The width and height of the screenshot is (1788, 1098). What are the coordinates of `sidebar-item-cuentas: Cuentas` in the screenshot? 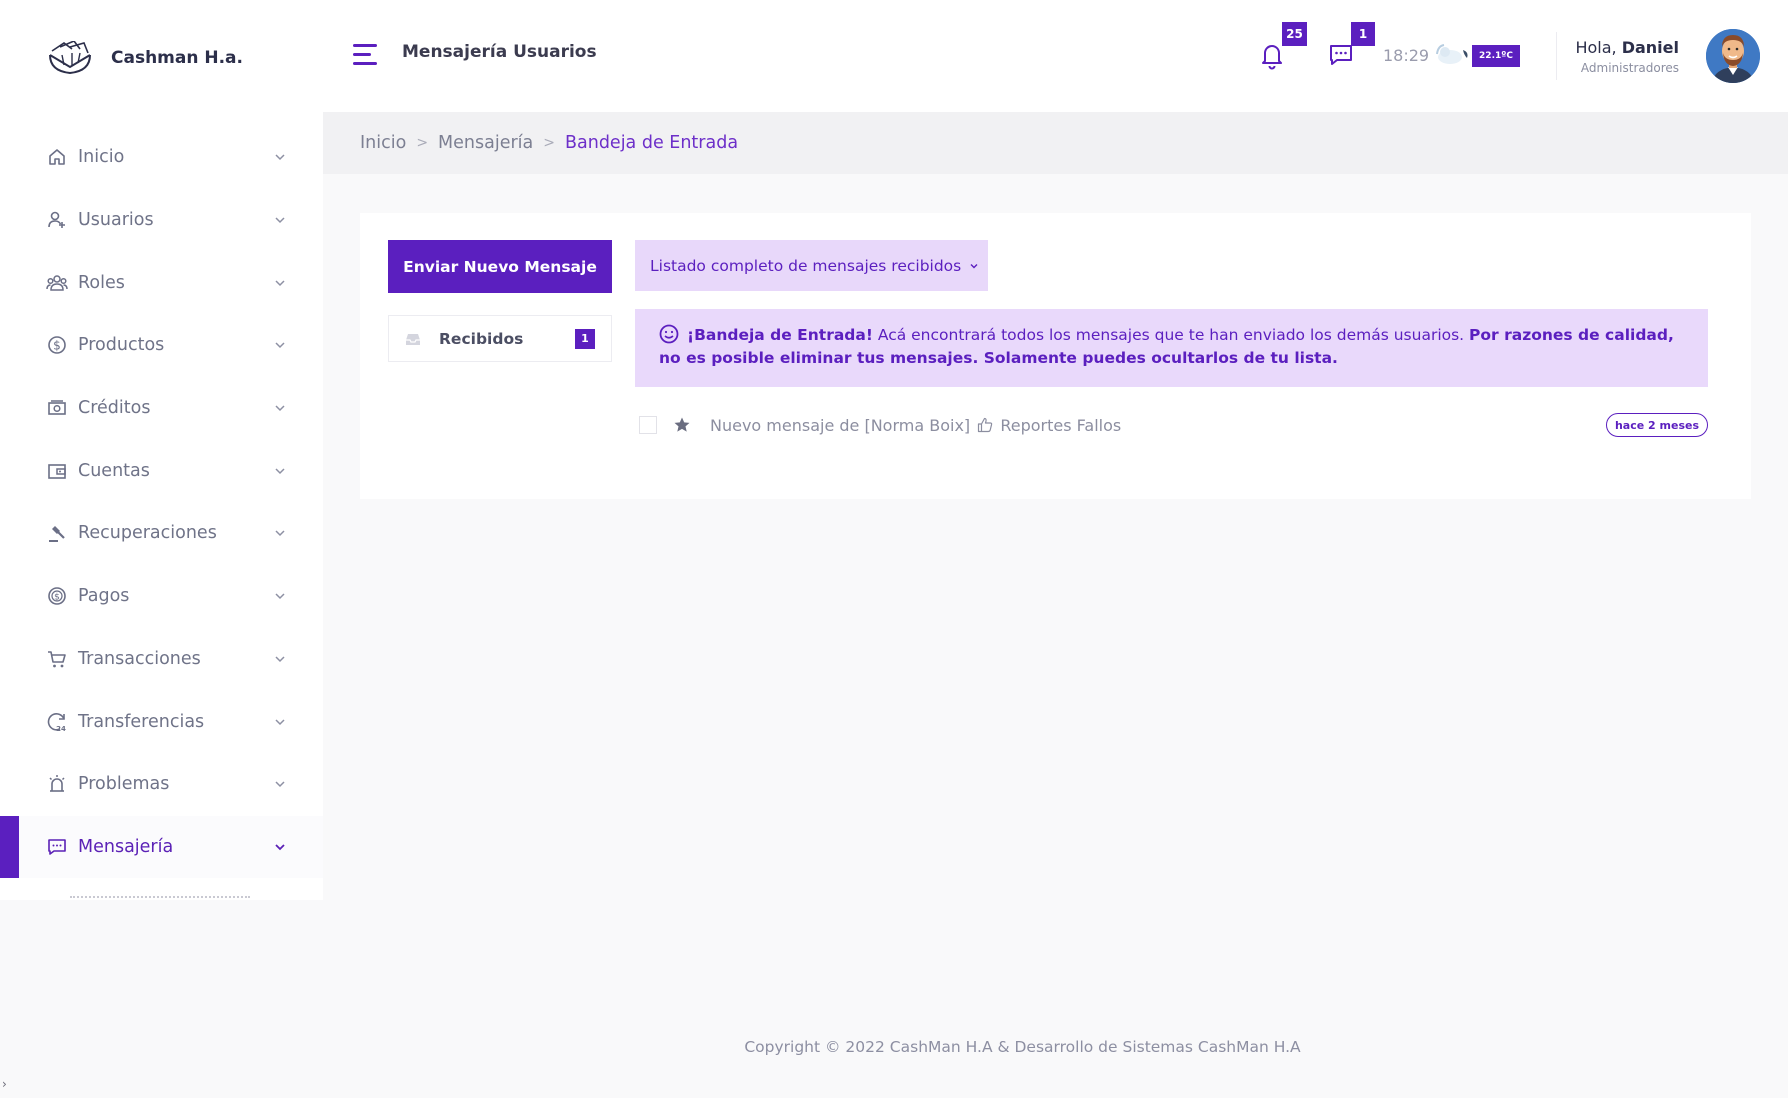 It's located at (161, 470).